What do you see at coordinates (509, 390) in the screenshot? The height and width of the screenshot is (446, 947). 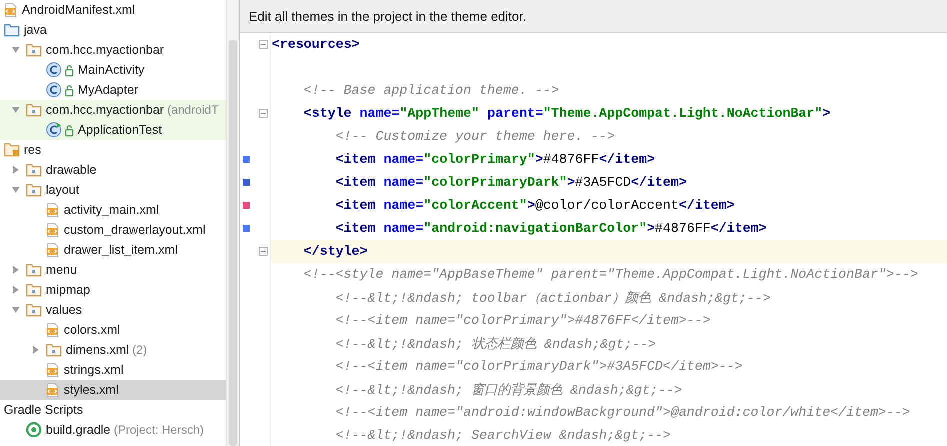 I see `code-line: <!--&lt;!&ndash; 窗口的背景颜色 &ndash;&gt;-->` at bounding box center [509, 390].